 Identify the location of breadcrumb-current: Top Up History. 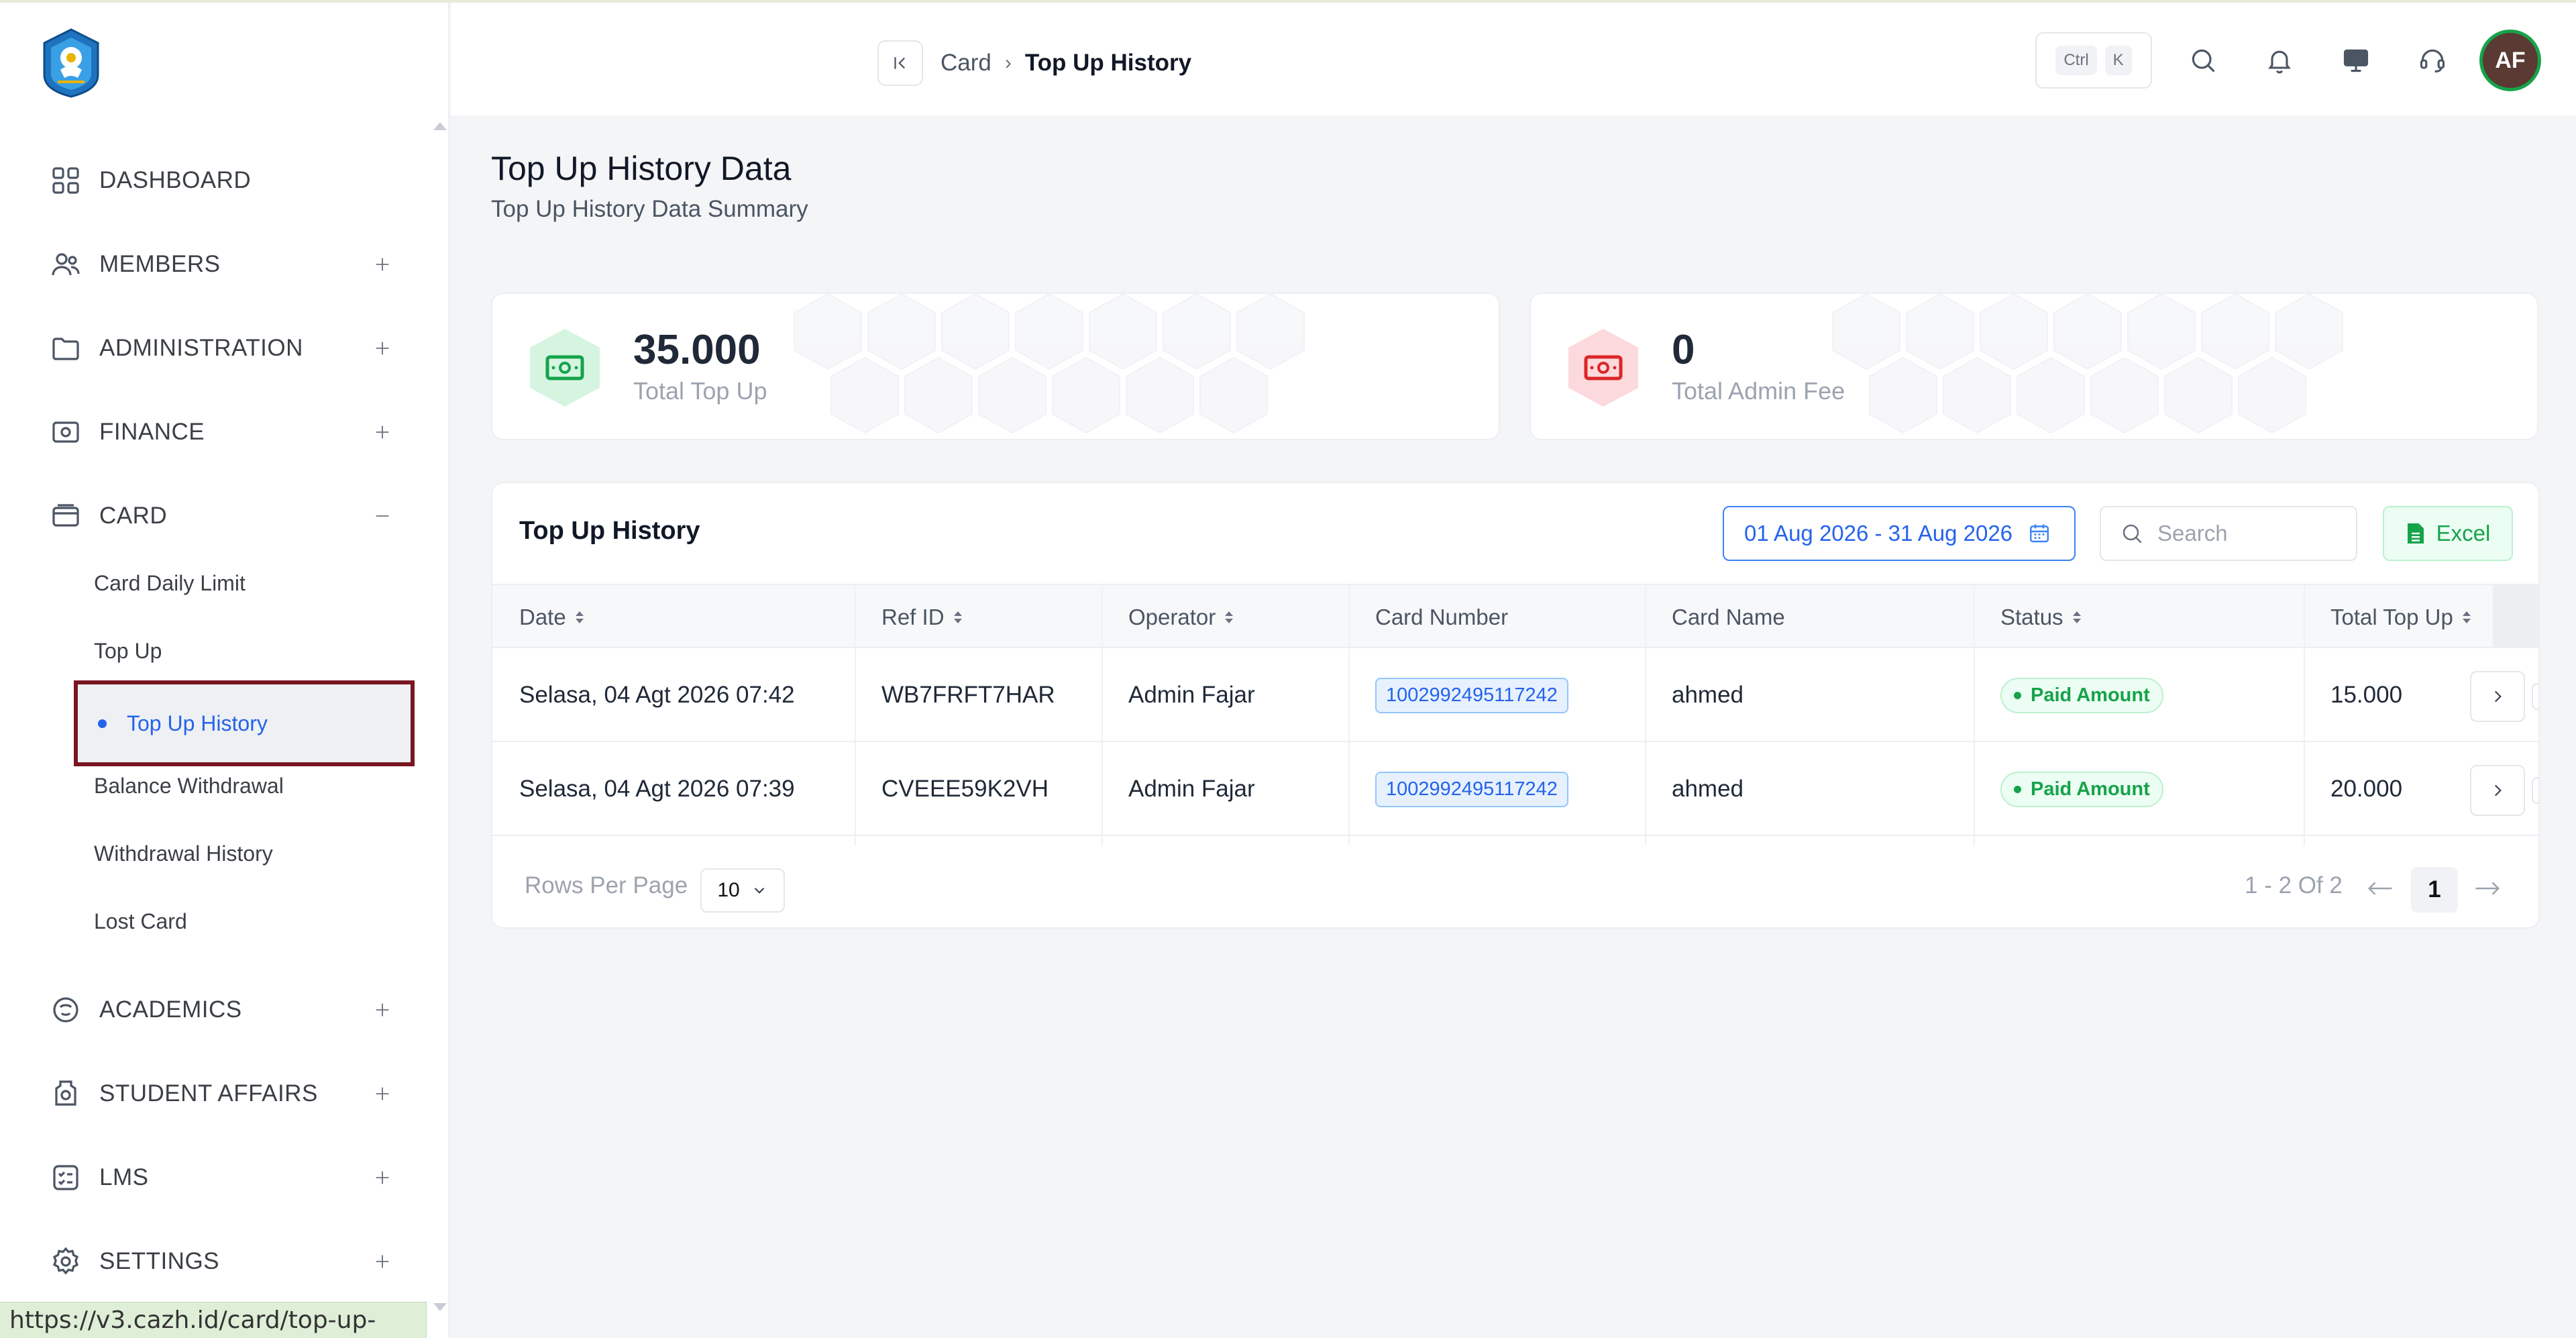
(1108, 63).